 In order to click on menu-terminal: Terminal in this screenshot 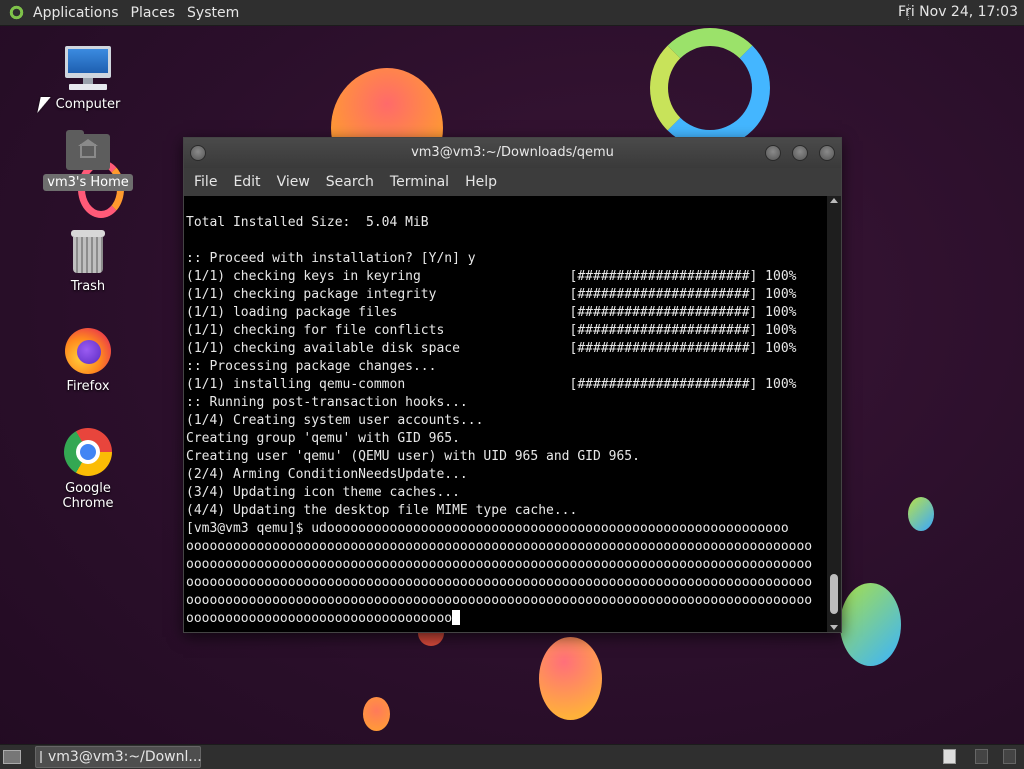, I will do `click(419, 182)`.